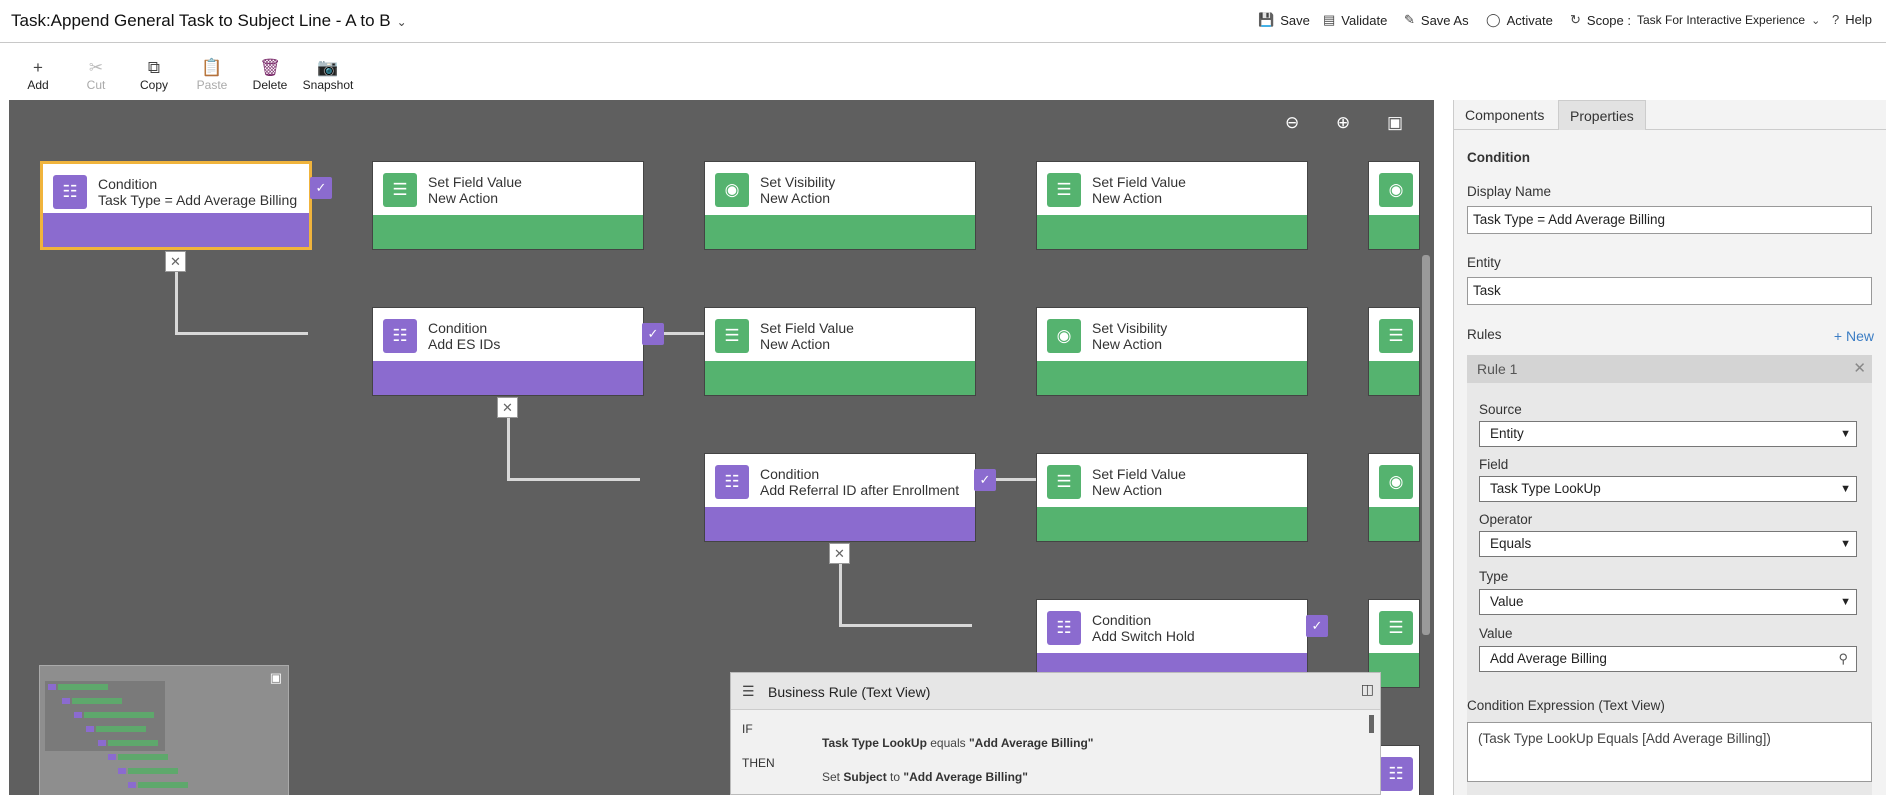  Describe the element at coordinates (1409, 19) in the screenshot. I see `save-as-icon: ✎` at that location.